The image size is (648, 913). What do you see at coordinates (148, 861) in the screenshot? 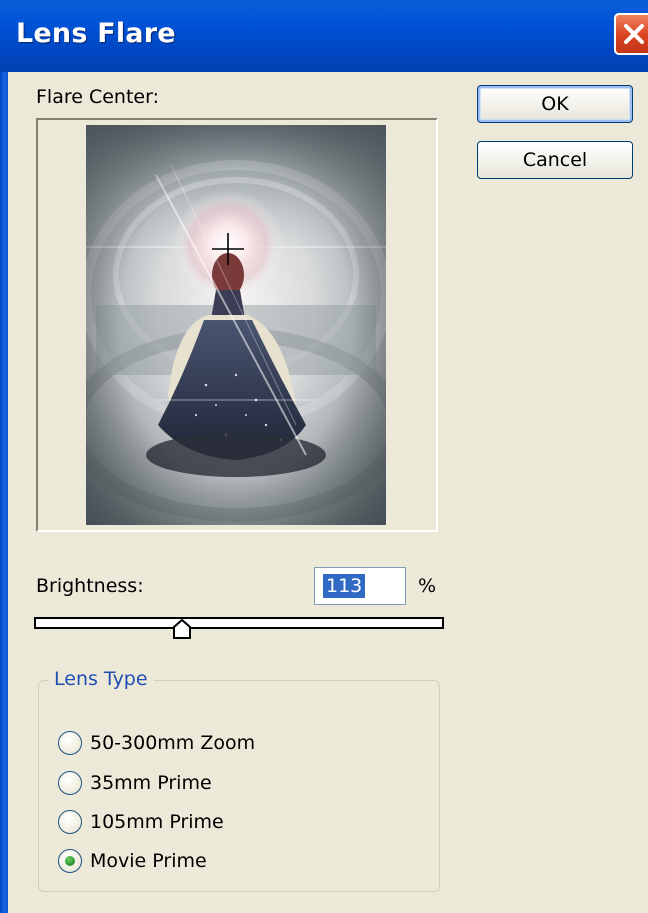
I see `radio-label: Movie Prime` at bounding box center [148, 861].